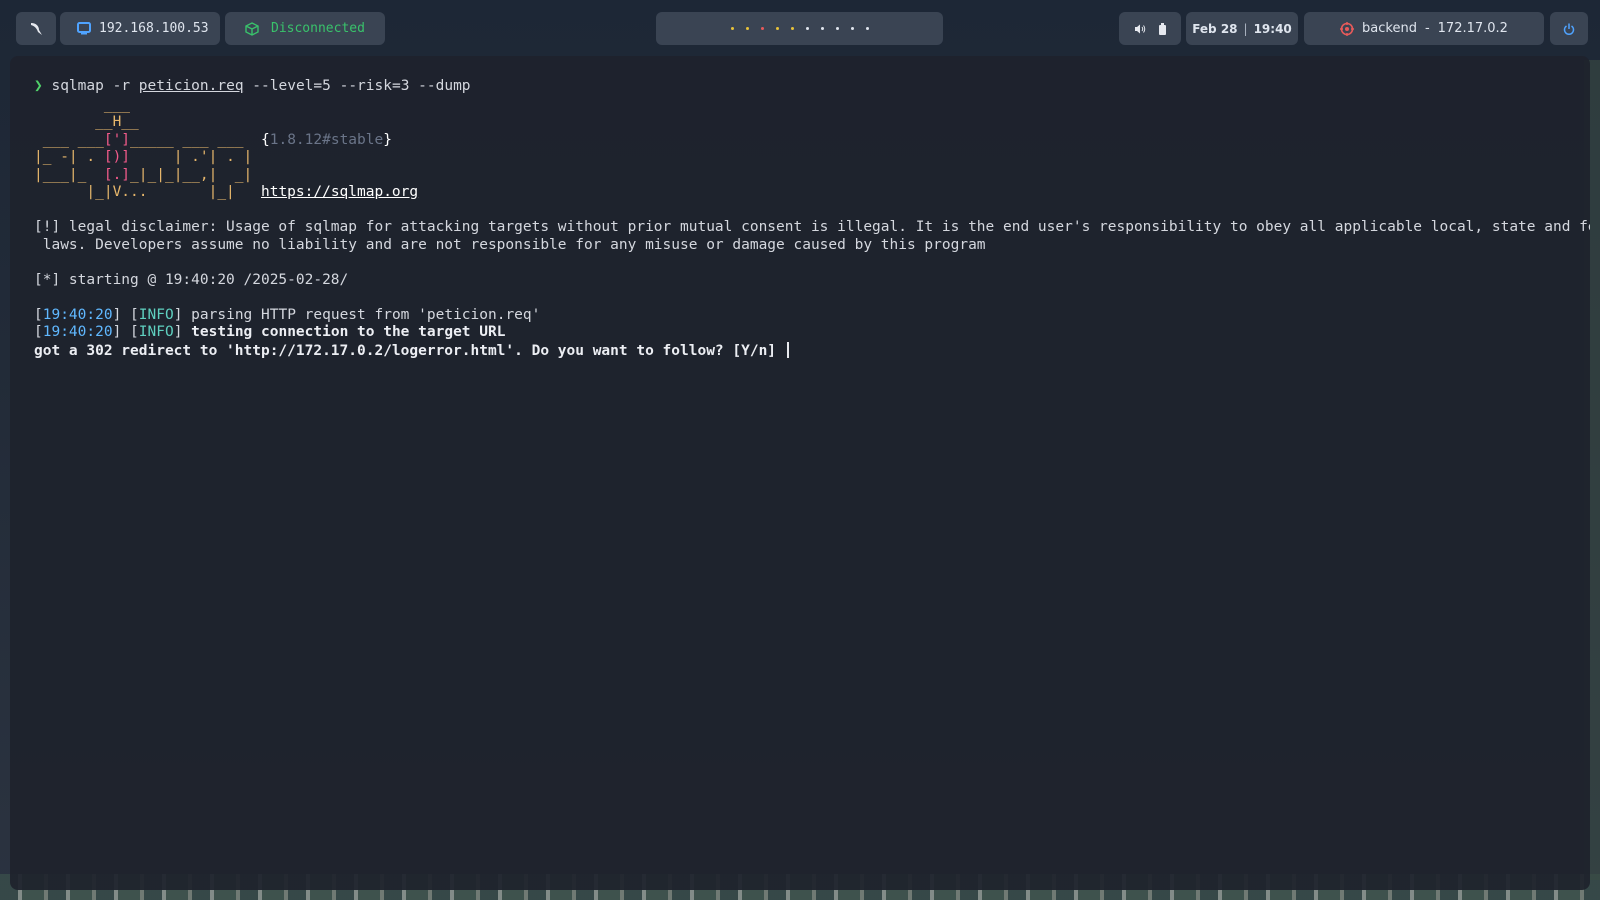 Image resolution: width=1600 pixels, height=900 pixels. Describe the element at coordinates (366, 314) in the screenshot. I see `log-message: parsing HTTP request from 'peticion.req'` at that location.